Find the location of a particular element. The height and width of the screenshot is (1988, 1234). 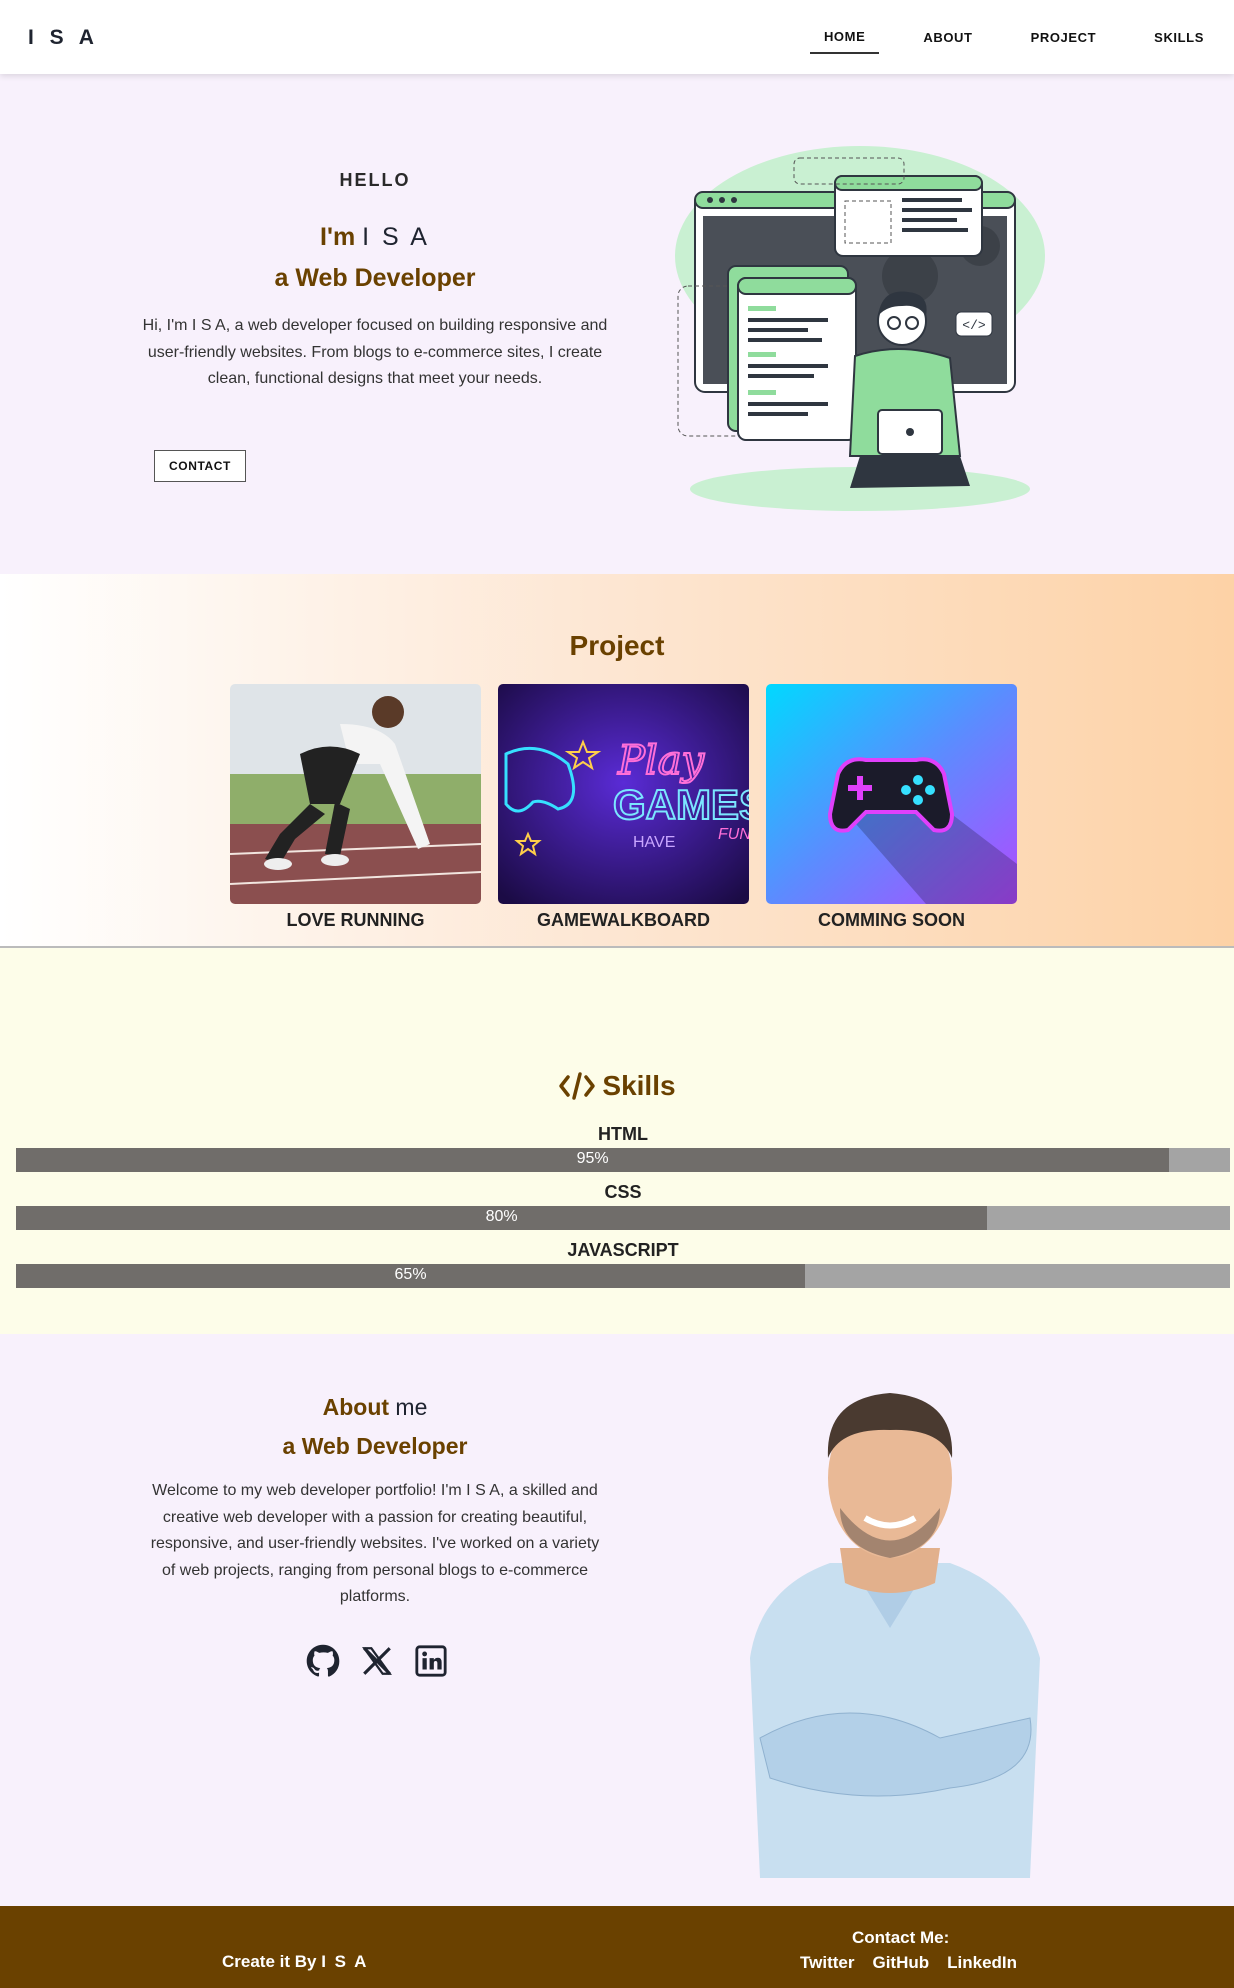

hero-name-heading: I'm I S A is located at coordinates (375, 237).